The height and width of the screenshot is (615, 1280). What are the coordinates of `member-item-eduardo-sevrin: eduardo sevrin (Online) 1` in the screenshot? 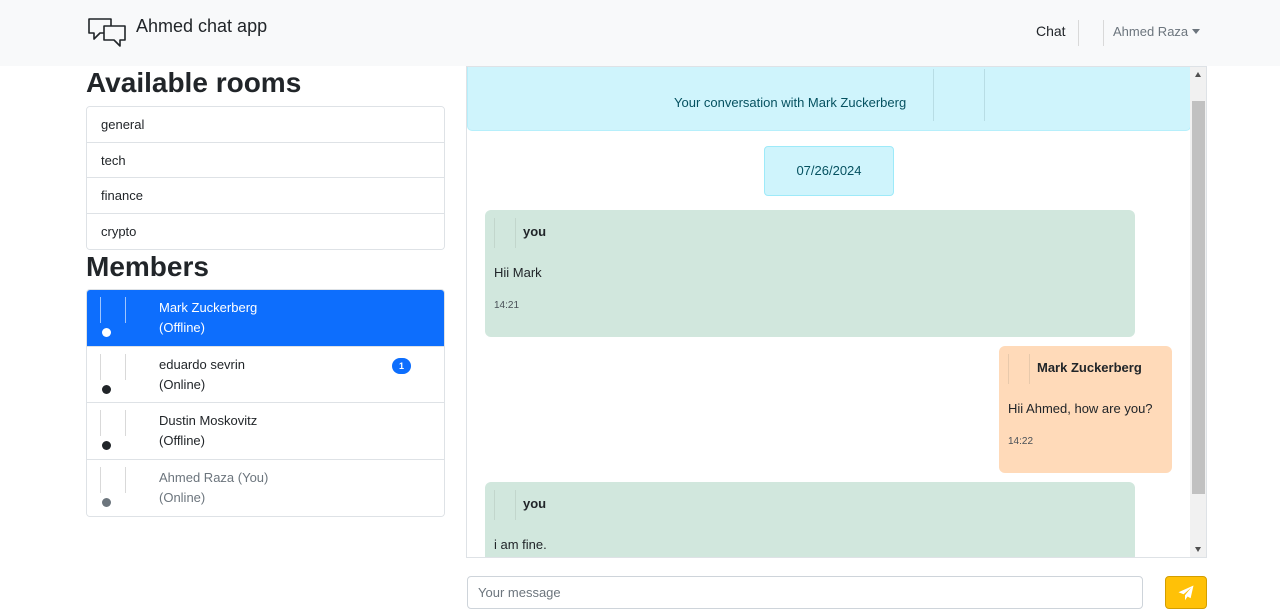 It's located at (265, 374).